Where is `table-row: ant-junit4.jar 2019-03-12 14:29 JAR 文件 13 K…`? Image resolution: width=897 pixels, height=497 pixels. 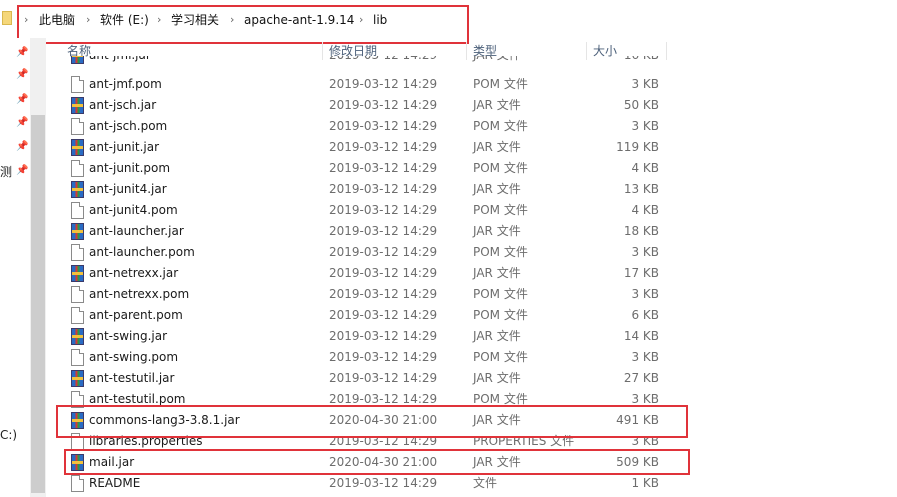
table-row: ant-junit4.jar 2019-03-12 14:29 JAR 文件 13 K… is located at coordinates (471, 189).